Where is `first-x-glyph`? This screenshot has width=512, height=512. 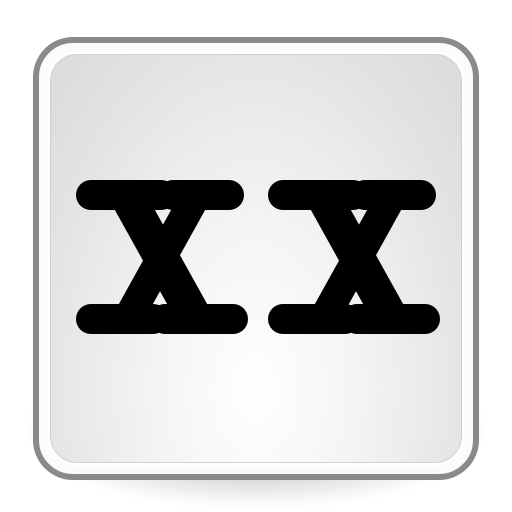 first-x-glyph is located at coordinates (162, 257).